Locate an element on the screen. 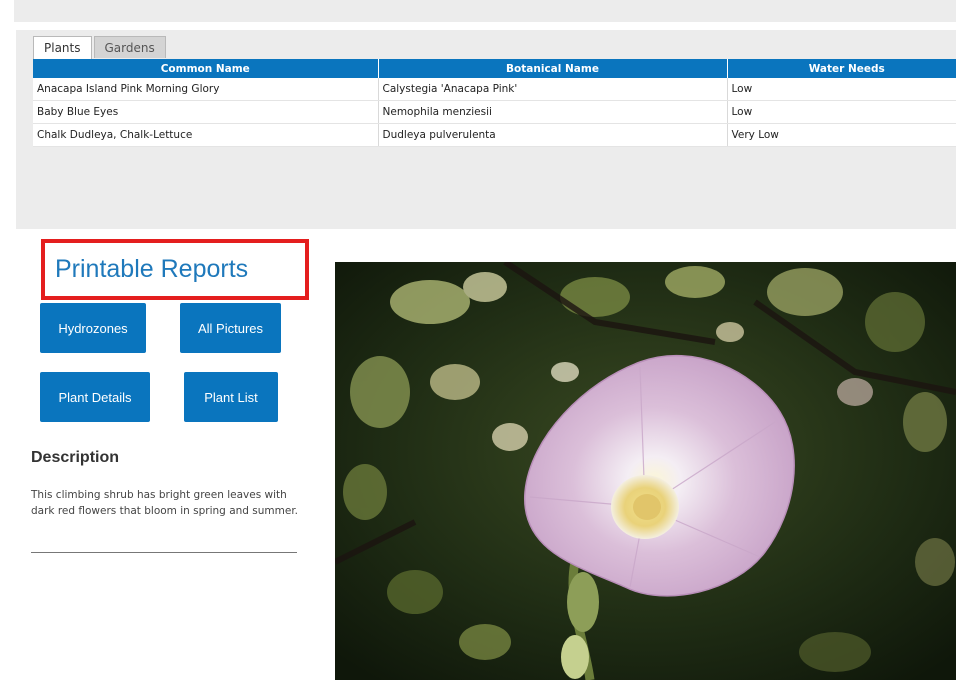  cell-common-name: Chalk Dudleya, Chalk-Lettuce is located at coordinates (206, 135).